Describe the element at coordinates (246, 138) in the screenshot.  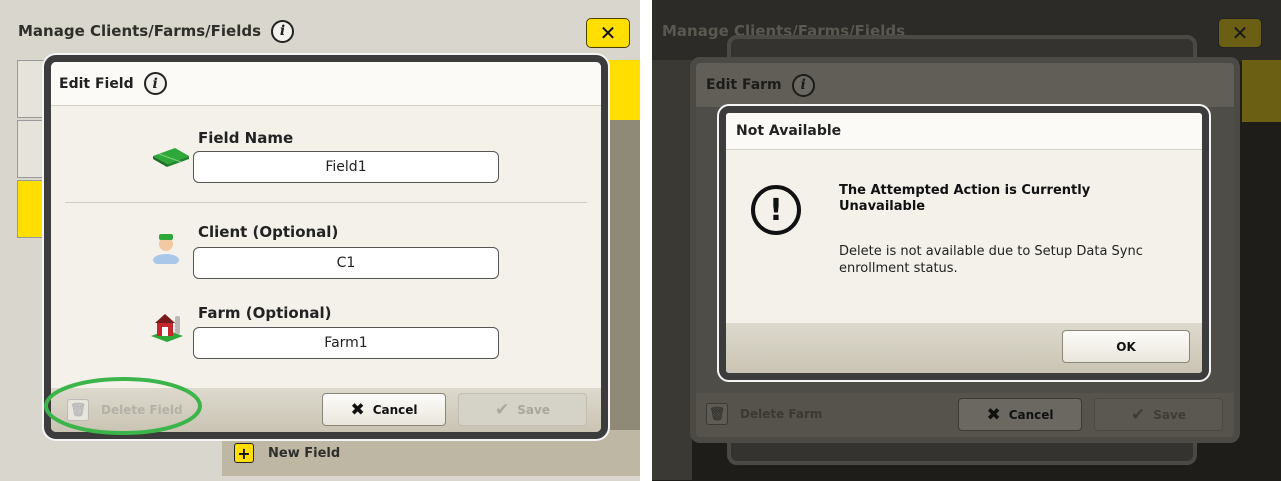
I see `field-name-label: Field Name` at that location.